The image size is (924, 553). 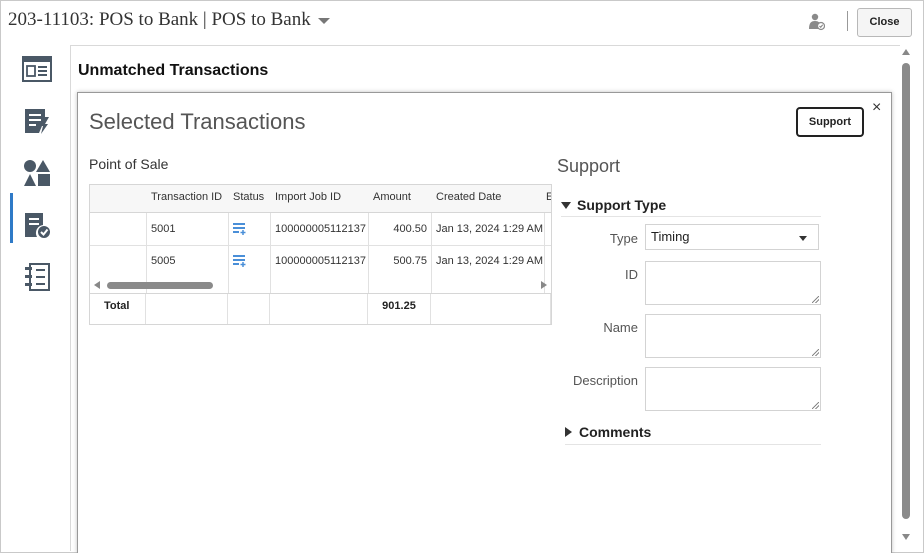 What do you see at coordinates (691, 207) in the screenshot?
I see `support-type-section: Support Type` at bounding box center [691, 207].